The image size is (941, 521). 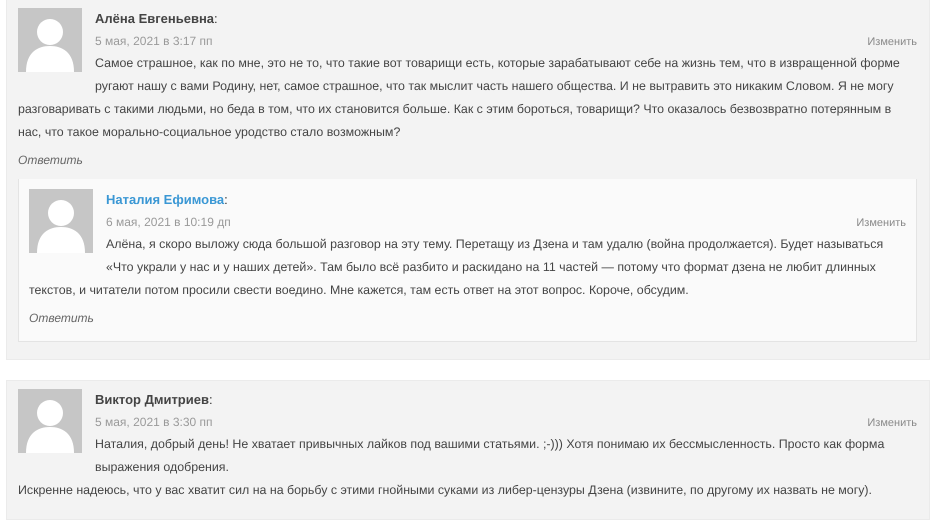 I want to click on comment-text: Искренне надеюсь, что у вас хватит сил на на борьбу с этими гнойными суками из либер-цензуры Дзена (извините, по другому их назвать не могу)., so click(x=445, y=490).